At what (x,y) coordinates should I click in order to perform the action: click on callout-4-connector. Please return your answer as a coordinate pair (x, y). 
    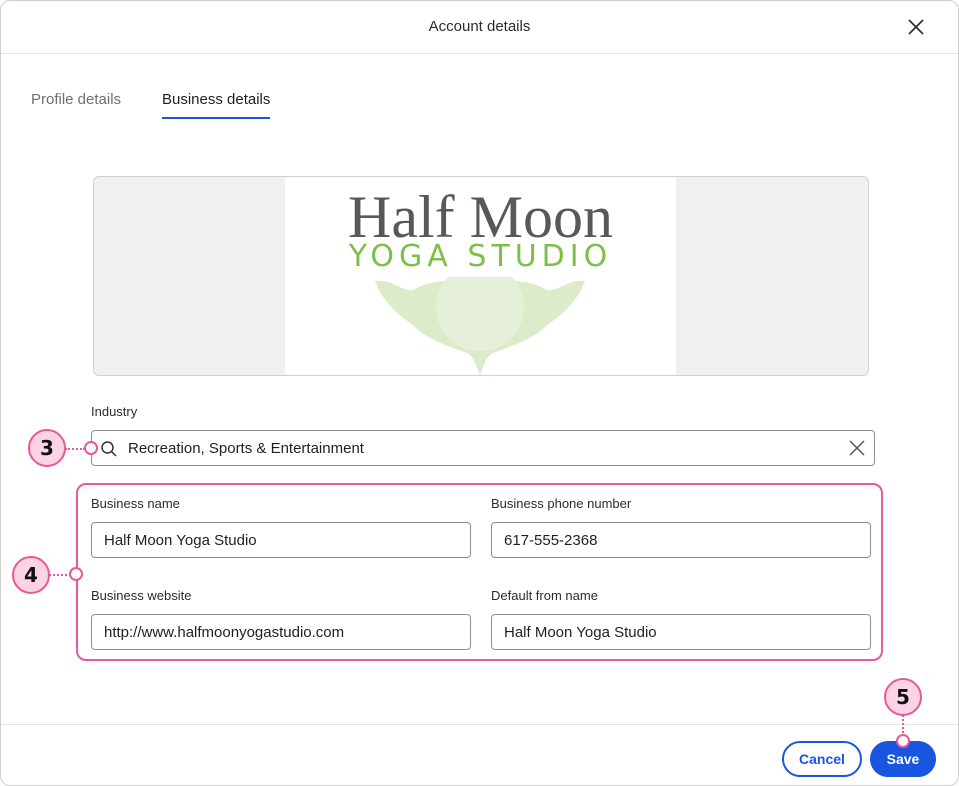
    Looking at the image, I should click on (60, 575).